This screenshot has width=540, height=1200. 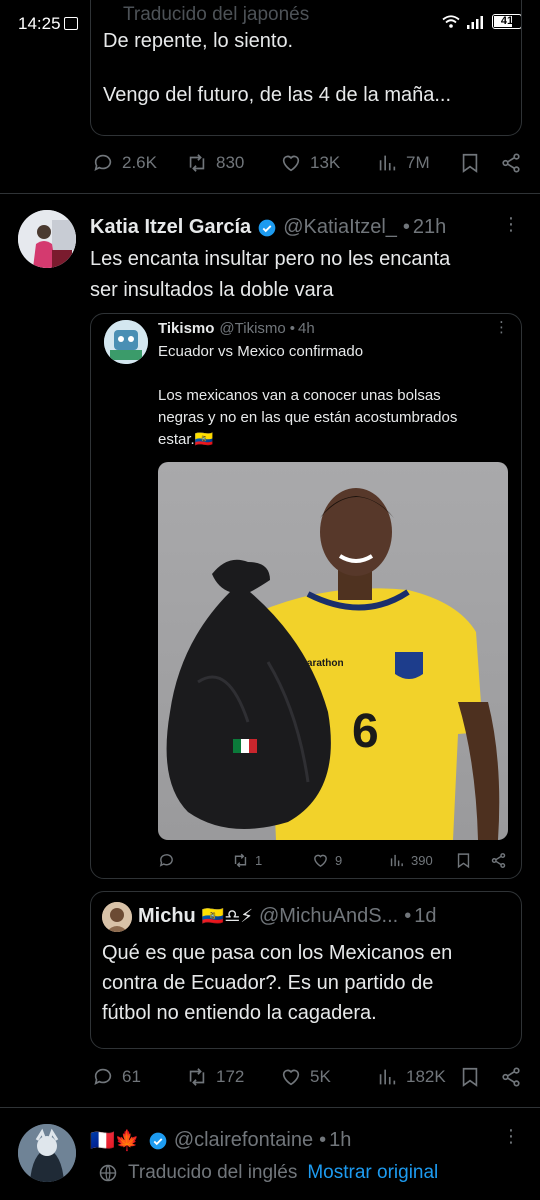 I want to click on reply-author-badges: 🇪🇨♎⚡, so click(x=227, y=916).